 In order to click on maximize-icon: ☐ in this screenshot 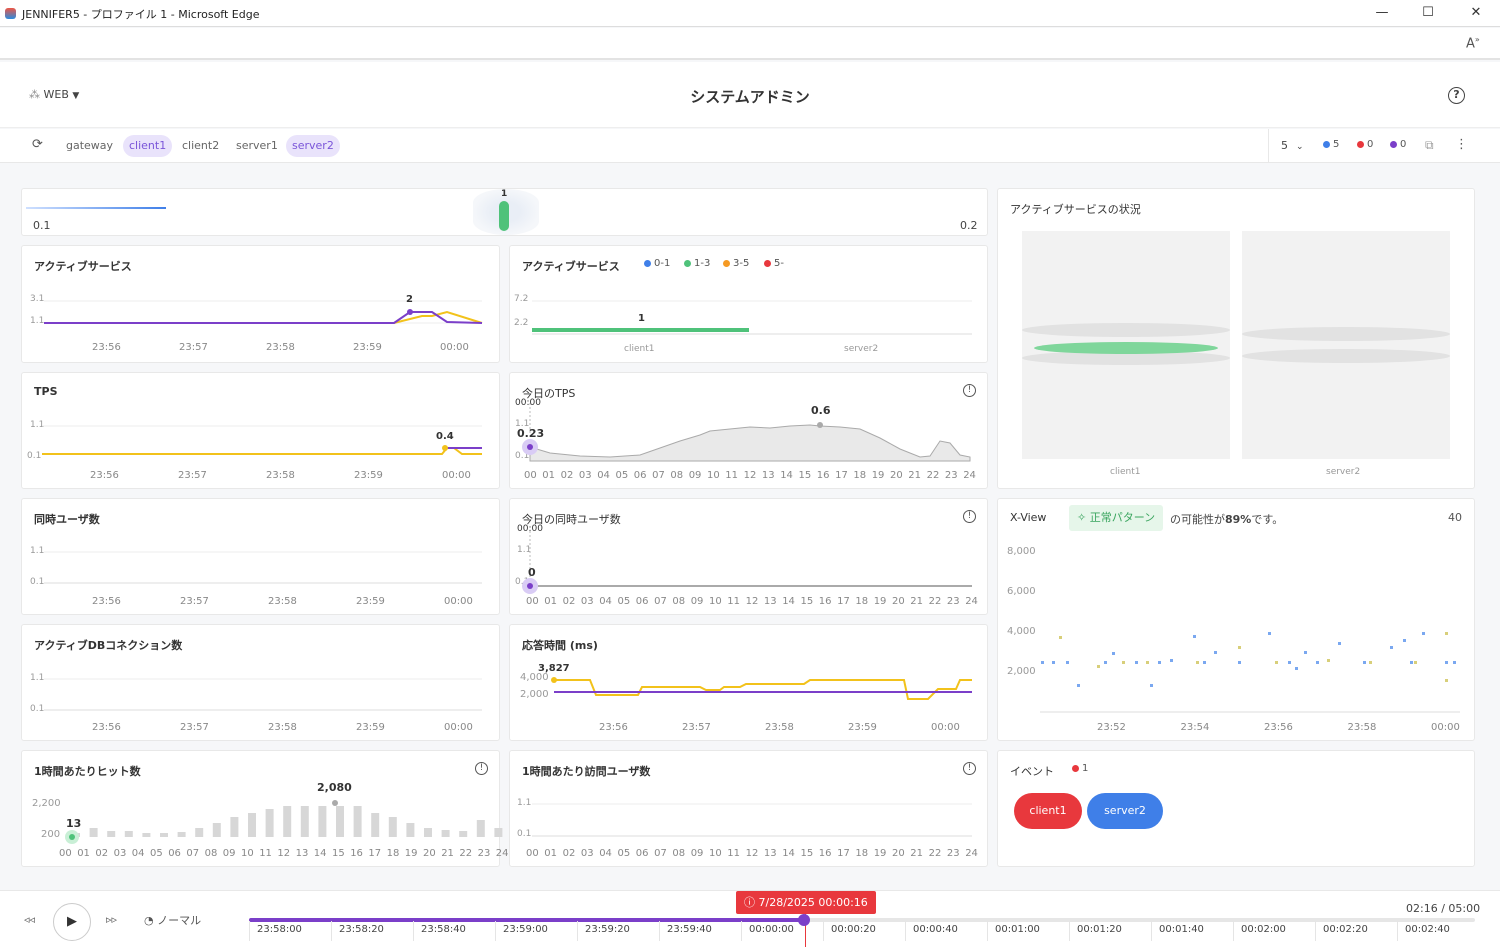, I will do `click(1428, 13)`.